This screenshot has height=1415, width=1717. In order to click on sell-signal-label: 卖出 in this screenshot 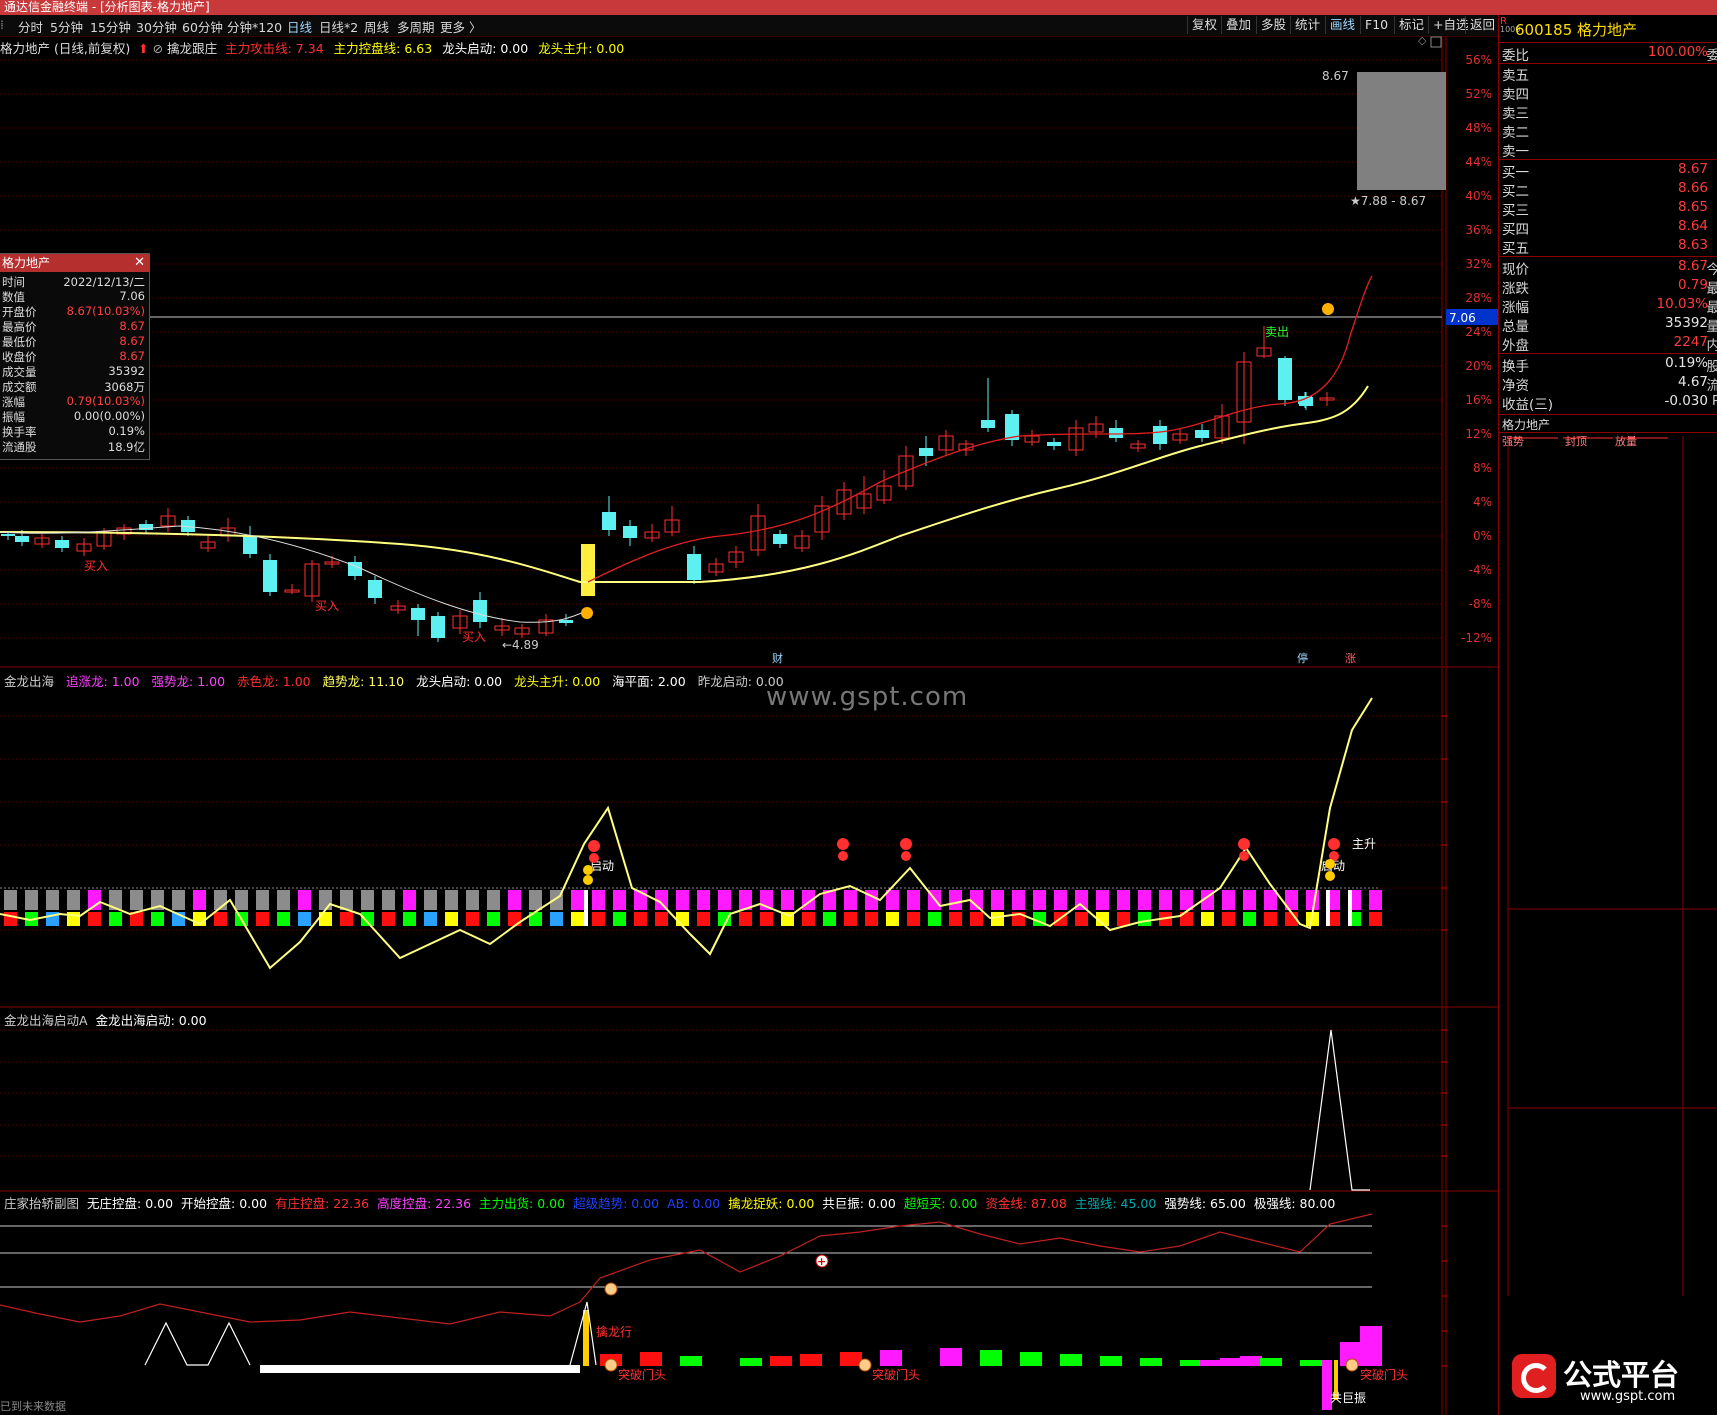, I will do `click(1277, 332)`.